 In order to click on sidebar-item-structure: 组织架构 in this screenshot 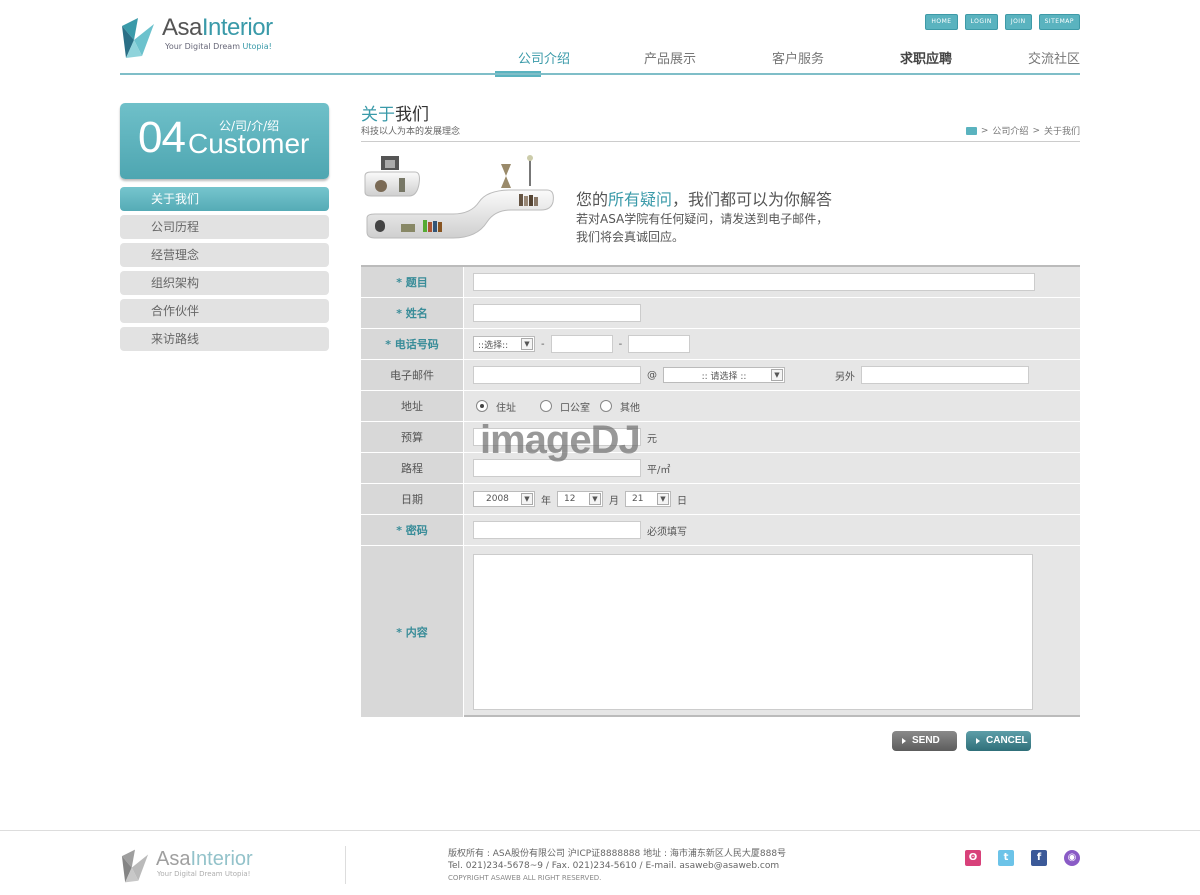, I will do `click(224, 283)`.